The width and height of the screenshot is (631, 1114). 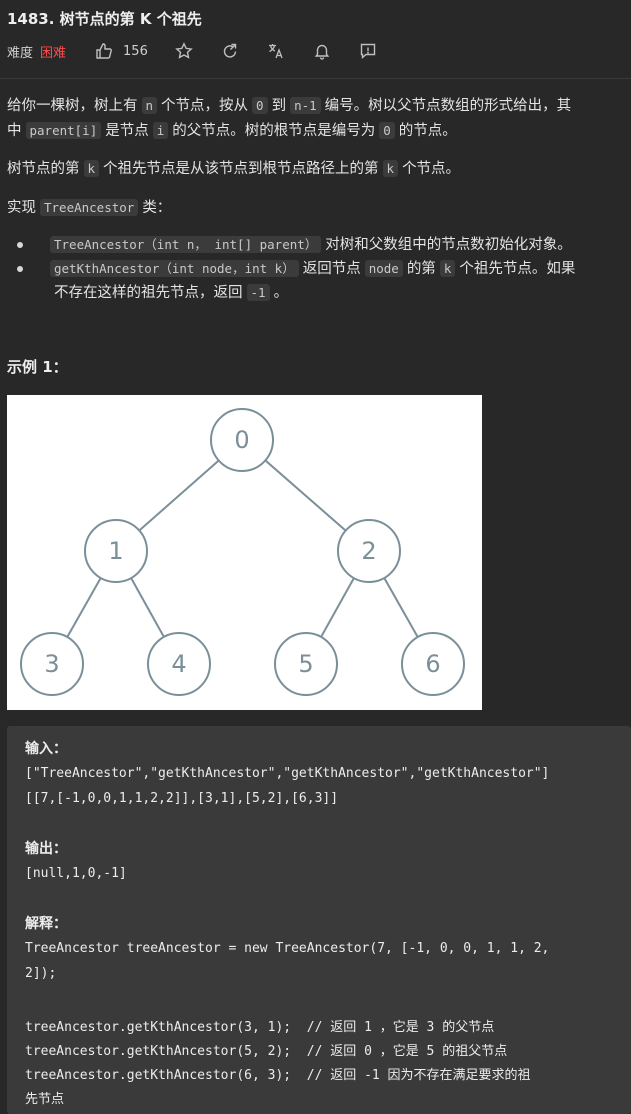 I want to click on inline-code: TreeAncestor（int n， int[] parent）, so click(x=186, y=244).